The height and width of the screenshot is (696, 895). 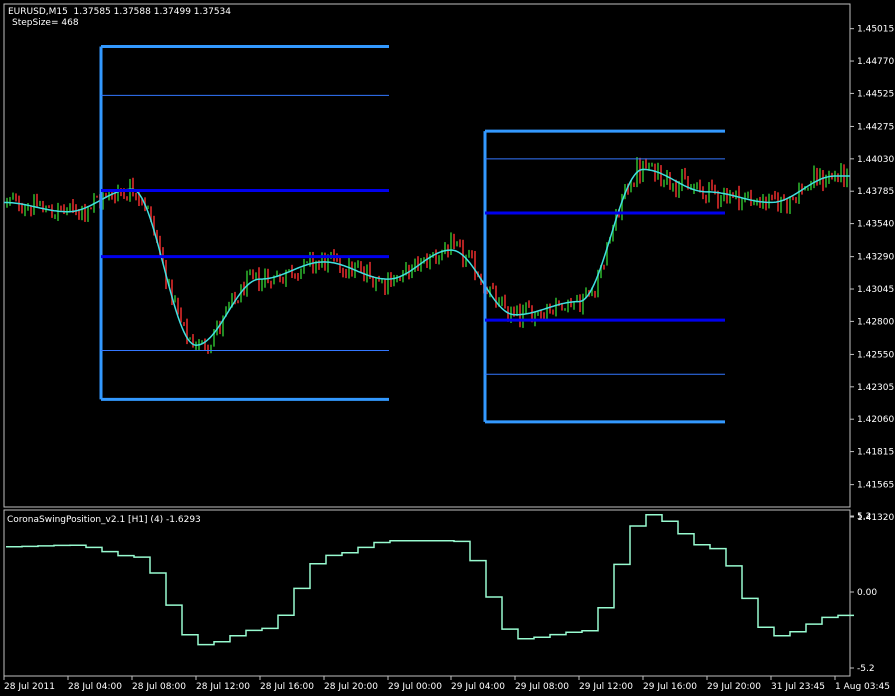 I want to click on time-tick-label: 29 Jul 20:00, so click(x=734, y=687).